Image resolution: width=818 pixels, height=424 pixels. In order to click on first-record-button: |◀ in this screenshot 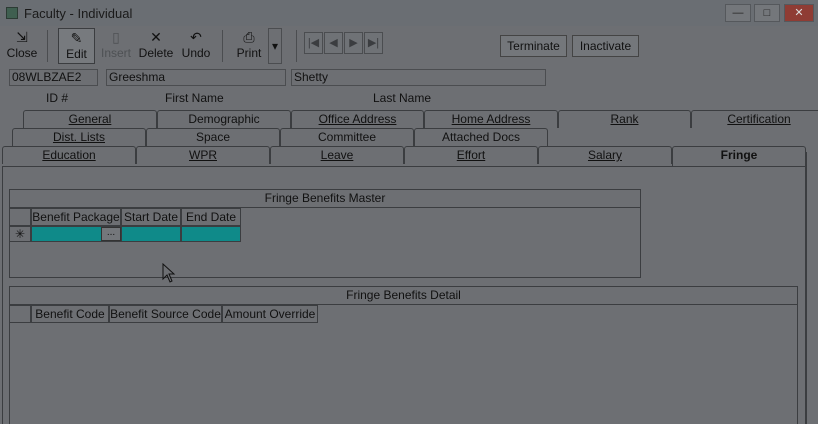, I will do `click(313, 43)`.